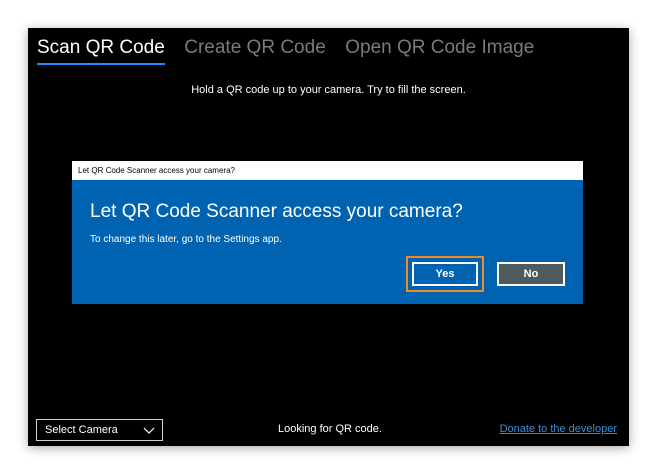 Image resolution: width=657 pixels, height=474 pixels. What do you see at coordinates (439, 51) in the screenshot?
I see `tab-open-qr-code-image: Open QR Code Image` at bounding box center [439, 51].